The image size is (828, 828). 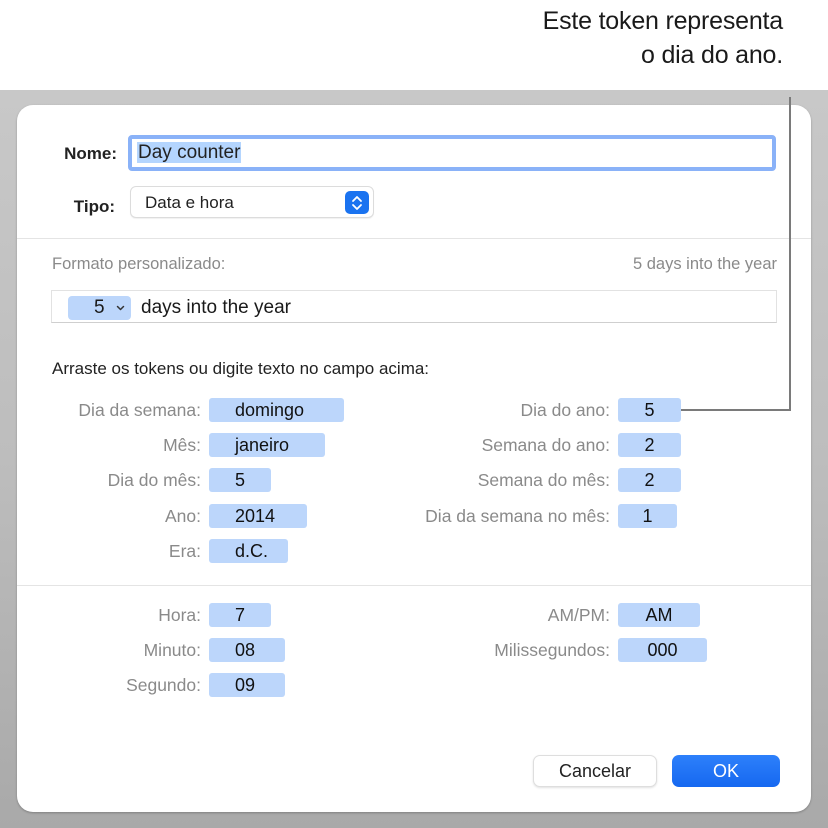 What do you see at coordinates (179, 615) in the screenshot?
I see `token-label: Hora:` at bounding box center [179, 615].